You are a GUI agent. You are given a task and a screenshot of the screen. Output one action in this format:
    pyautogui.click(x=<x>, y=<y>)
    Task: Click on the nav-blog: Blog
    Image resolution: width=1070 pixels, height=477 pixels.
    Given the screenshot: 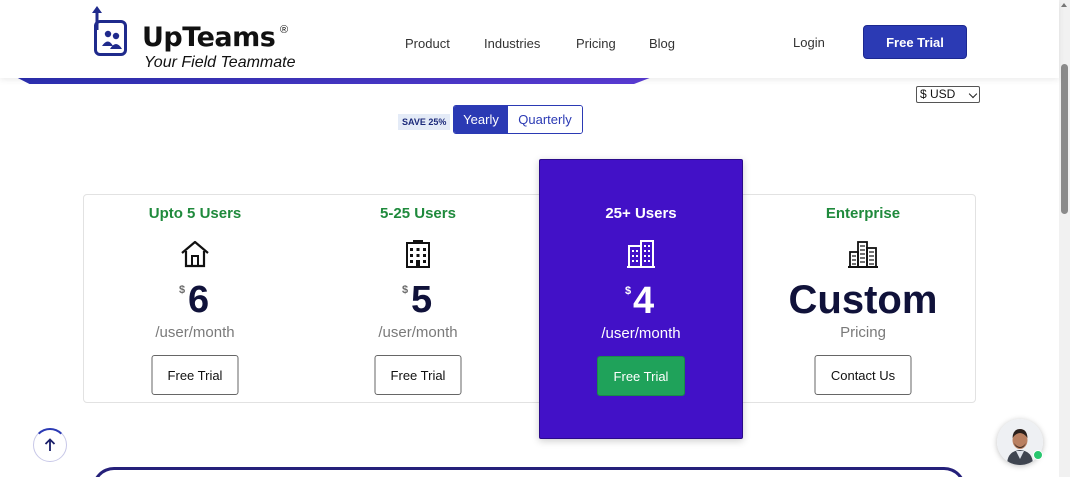 What is the action you would take?
    pyautogui.click(x=662, y=43)
    